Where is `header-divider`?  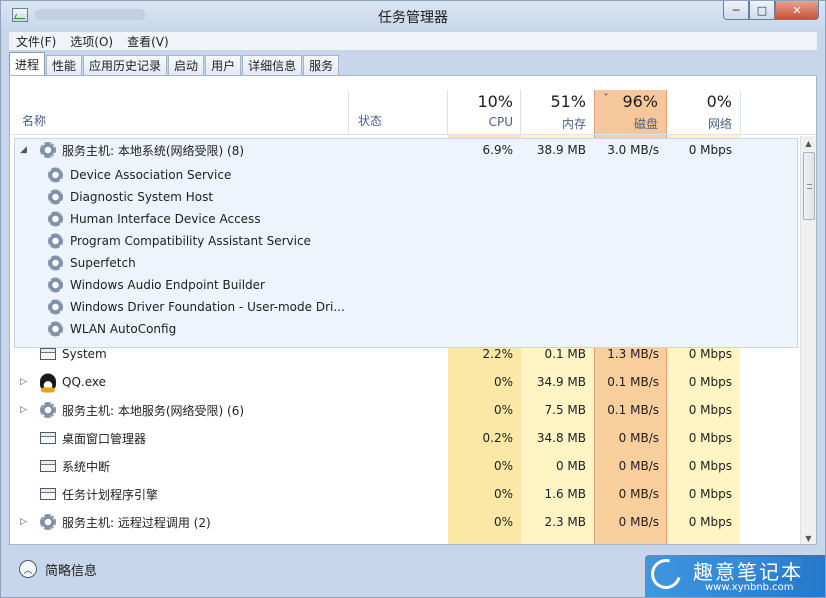 header-divider is located at coordinates (413, 134).